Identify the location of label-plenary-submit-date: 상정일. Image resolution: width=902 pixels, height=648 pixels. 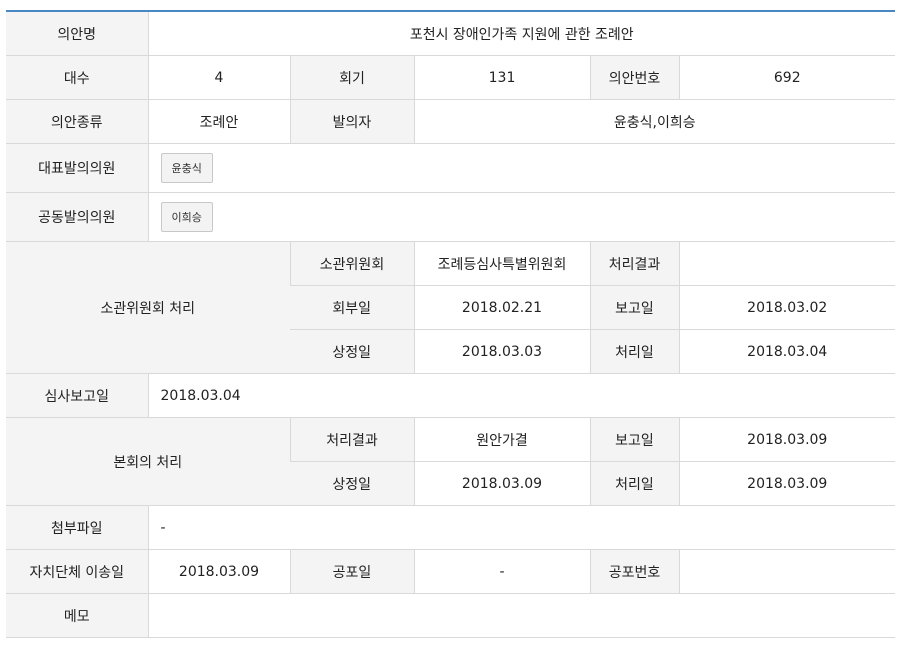
(352, 483).